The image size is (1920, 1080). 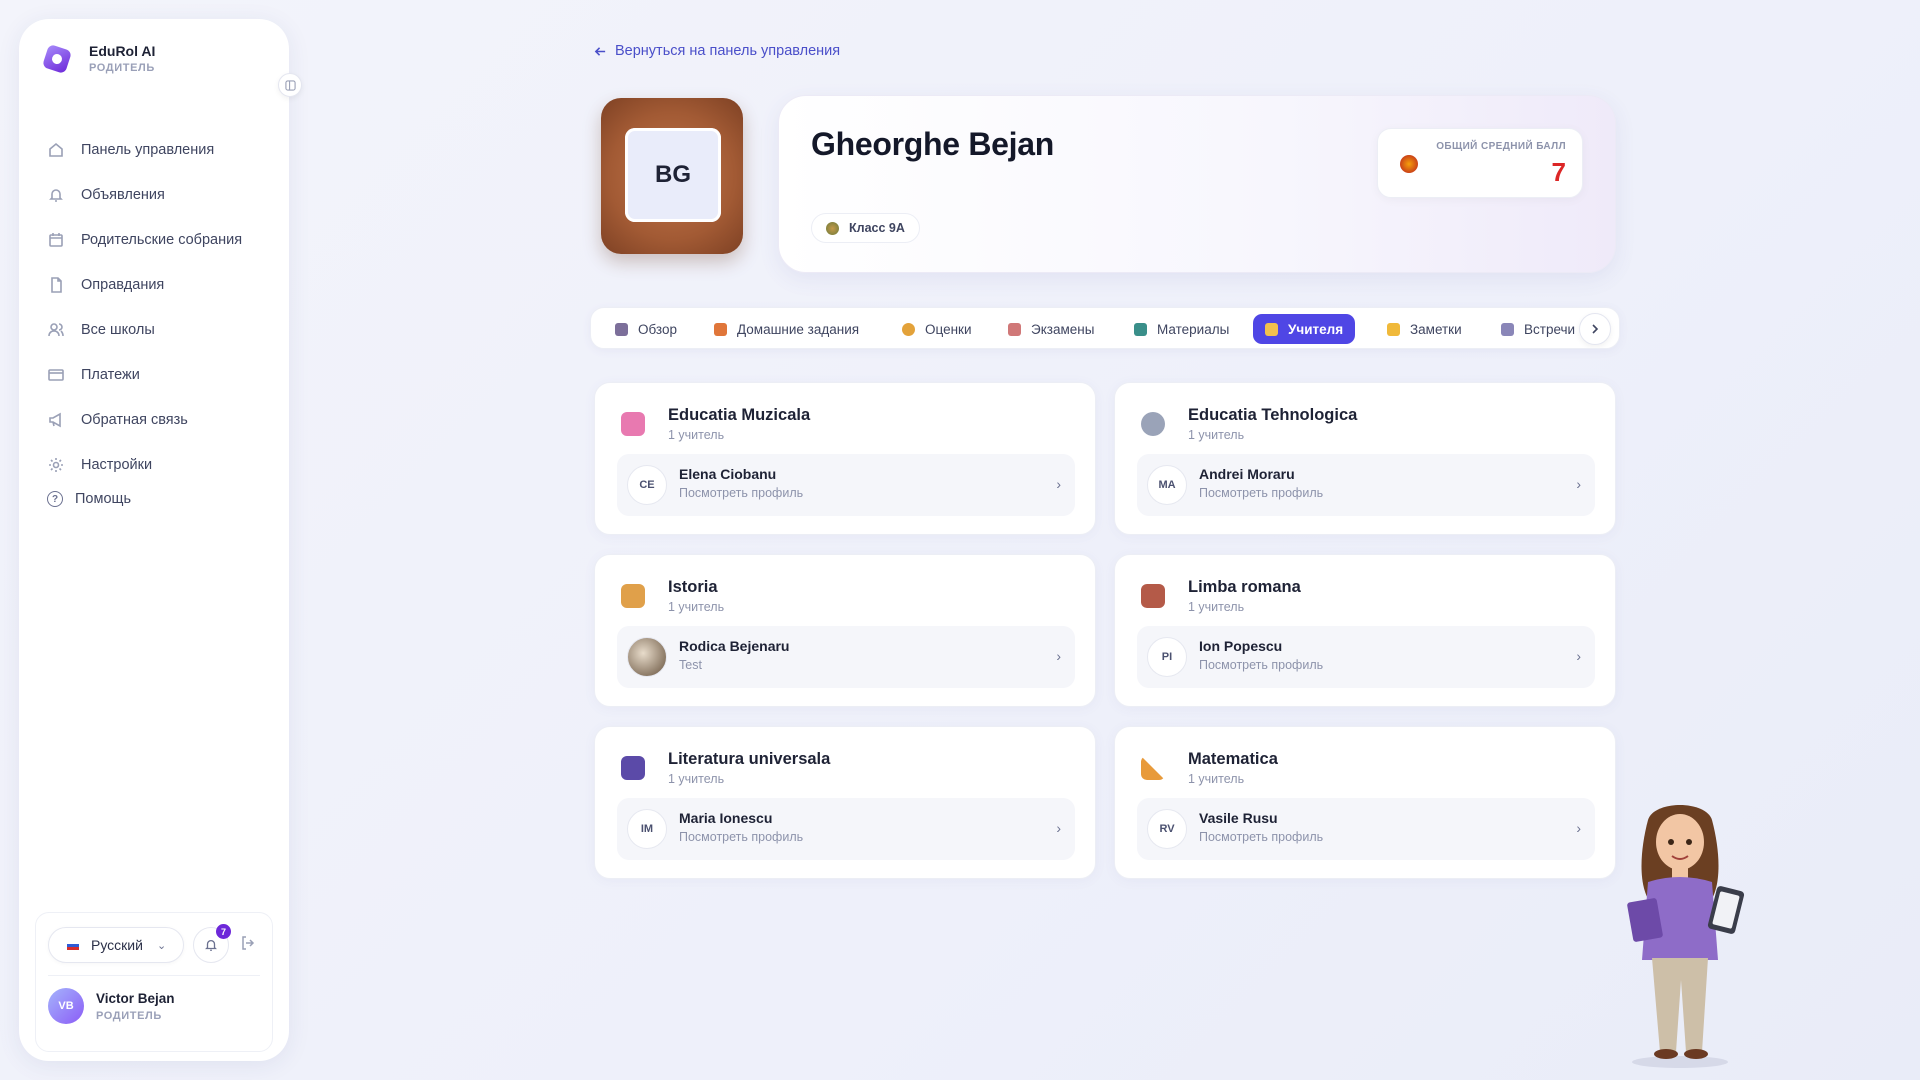 I want to click on sidebar-item-announcements: Объявления, so click(x=162, y=194).